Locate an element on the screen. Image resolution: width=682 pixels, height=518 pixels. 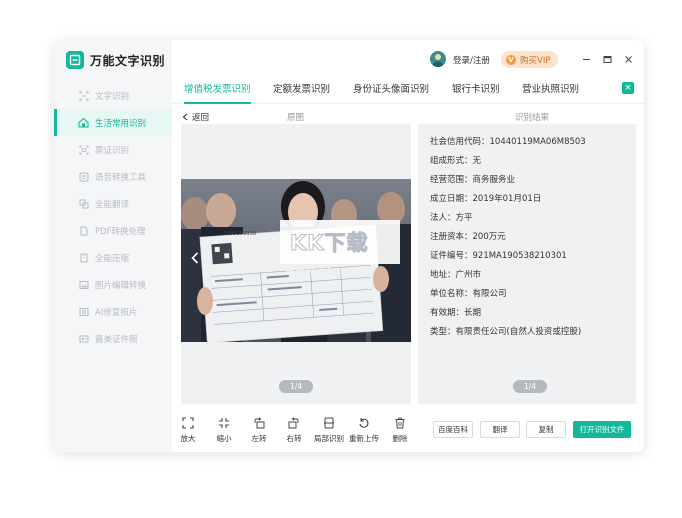
rotate-right-icon is located at coordinates (294, 423).